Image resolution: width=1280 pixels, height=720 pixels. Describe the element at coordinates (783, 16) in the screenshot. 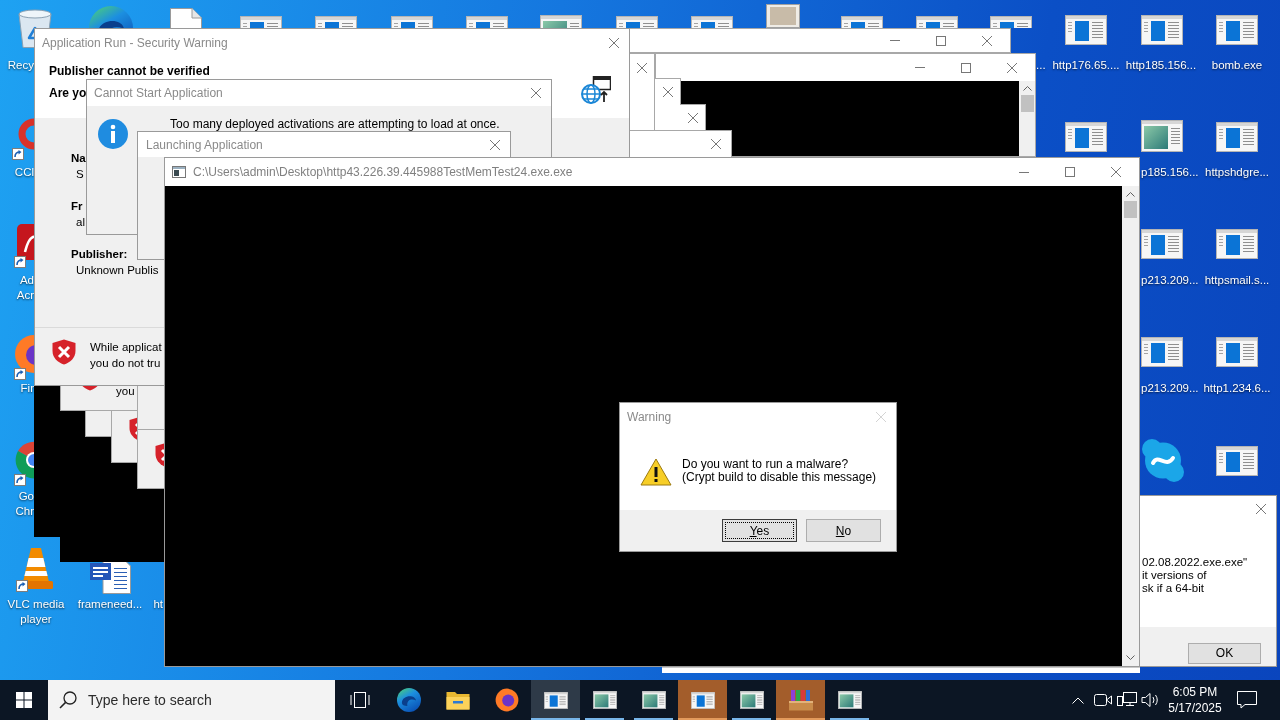

I see `photo-placeholder` at that location.